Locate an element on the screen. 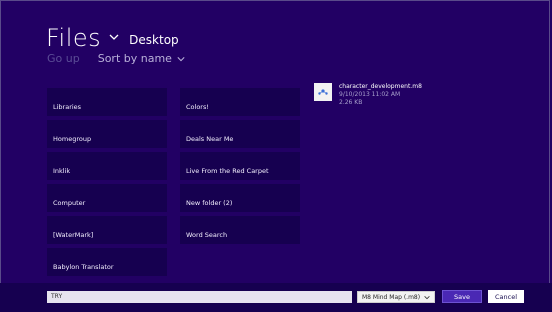 This screenshot has width=552, height=312. tile-label: New folder (2) is located at coordinates (209, 203).